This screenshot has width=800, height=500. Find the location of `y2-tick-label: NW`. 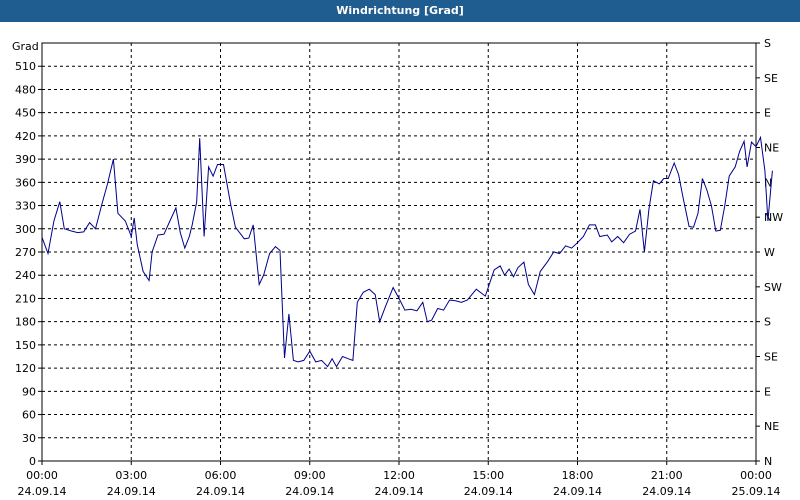

y2-tick-label: NW is located at coordinates (773, 217).